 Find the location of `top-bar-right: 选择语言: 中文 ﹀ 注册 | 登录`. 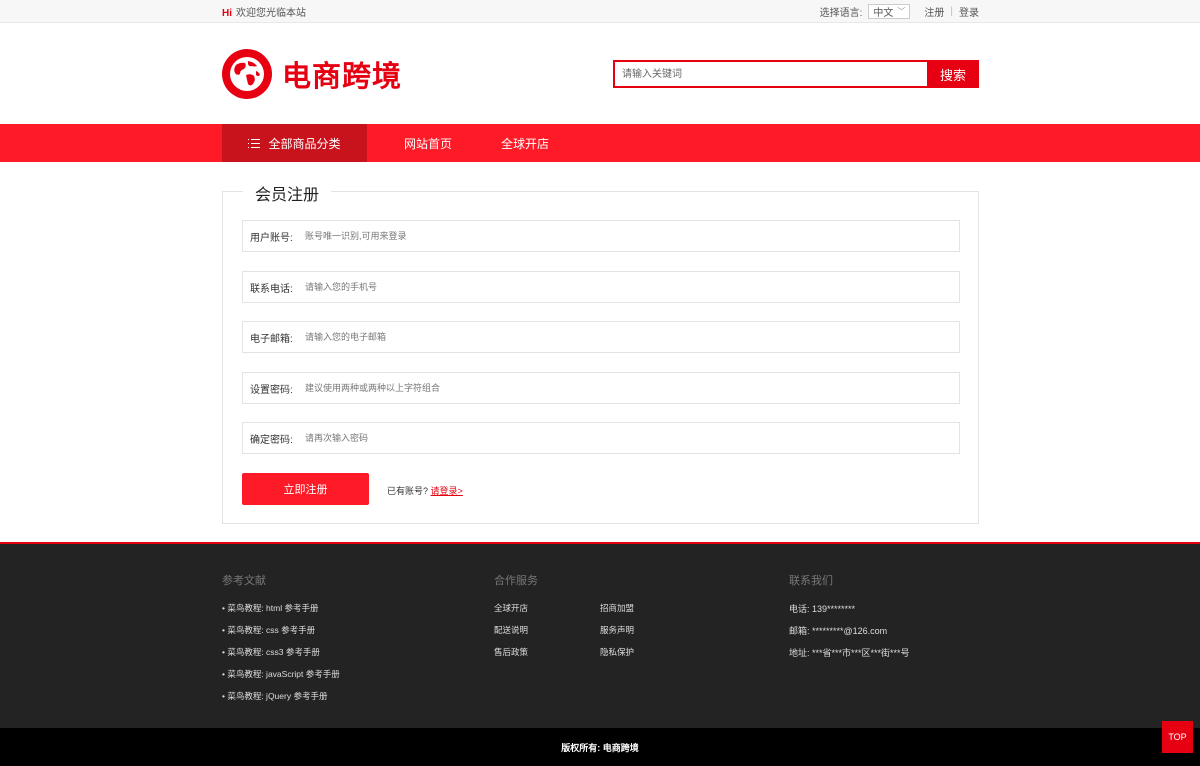

top-bar-right: 选择语言: 中文 ﹀ 注册 | 登录 is located at coordinates (899, 11).